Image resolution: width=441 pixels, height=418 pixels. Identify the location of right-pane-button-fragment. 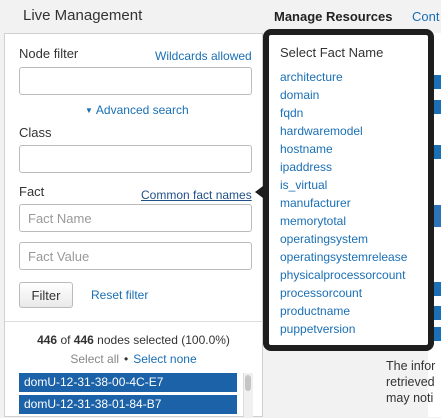
(437, 216).